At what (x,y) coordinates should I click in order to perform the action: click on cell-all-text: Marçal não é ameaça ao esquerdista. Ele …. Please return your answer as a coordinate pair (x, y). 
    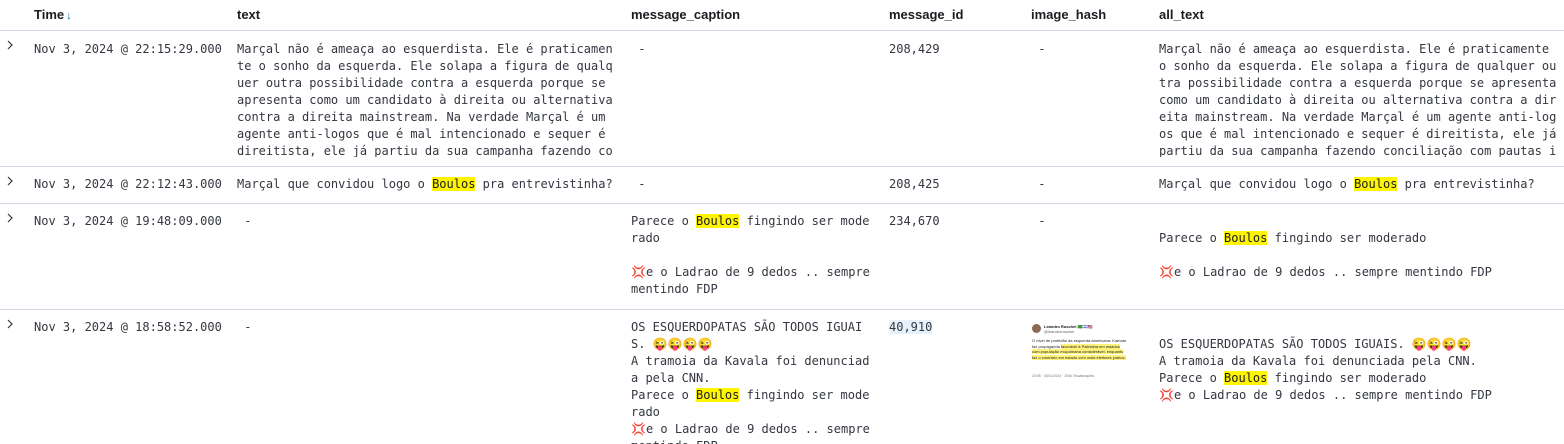
    Looking at the image, I should click on (1358, 99).